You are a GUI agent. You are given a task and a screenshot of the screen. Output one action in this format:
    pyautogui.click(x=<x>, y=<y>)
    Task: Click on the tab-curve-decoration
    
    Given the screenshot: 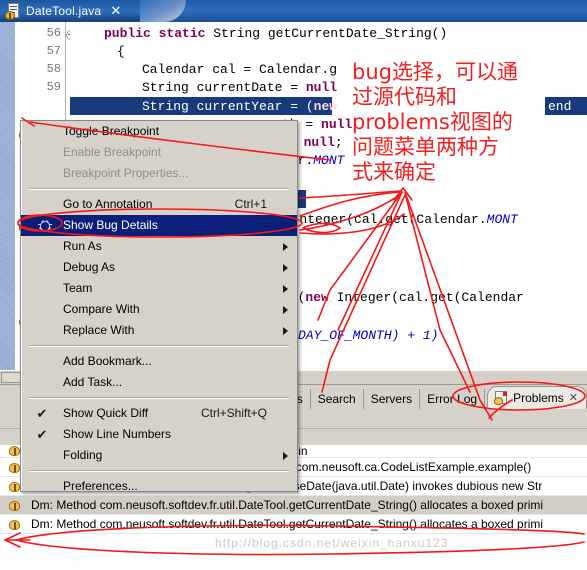 What is the action you would take?
    pyautogui.click(x=163, y=11)
    